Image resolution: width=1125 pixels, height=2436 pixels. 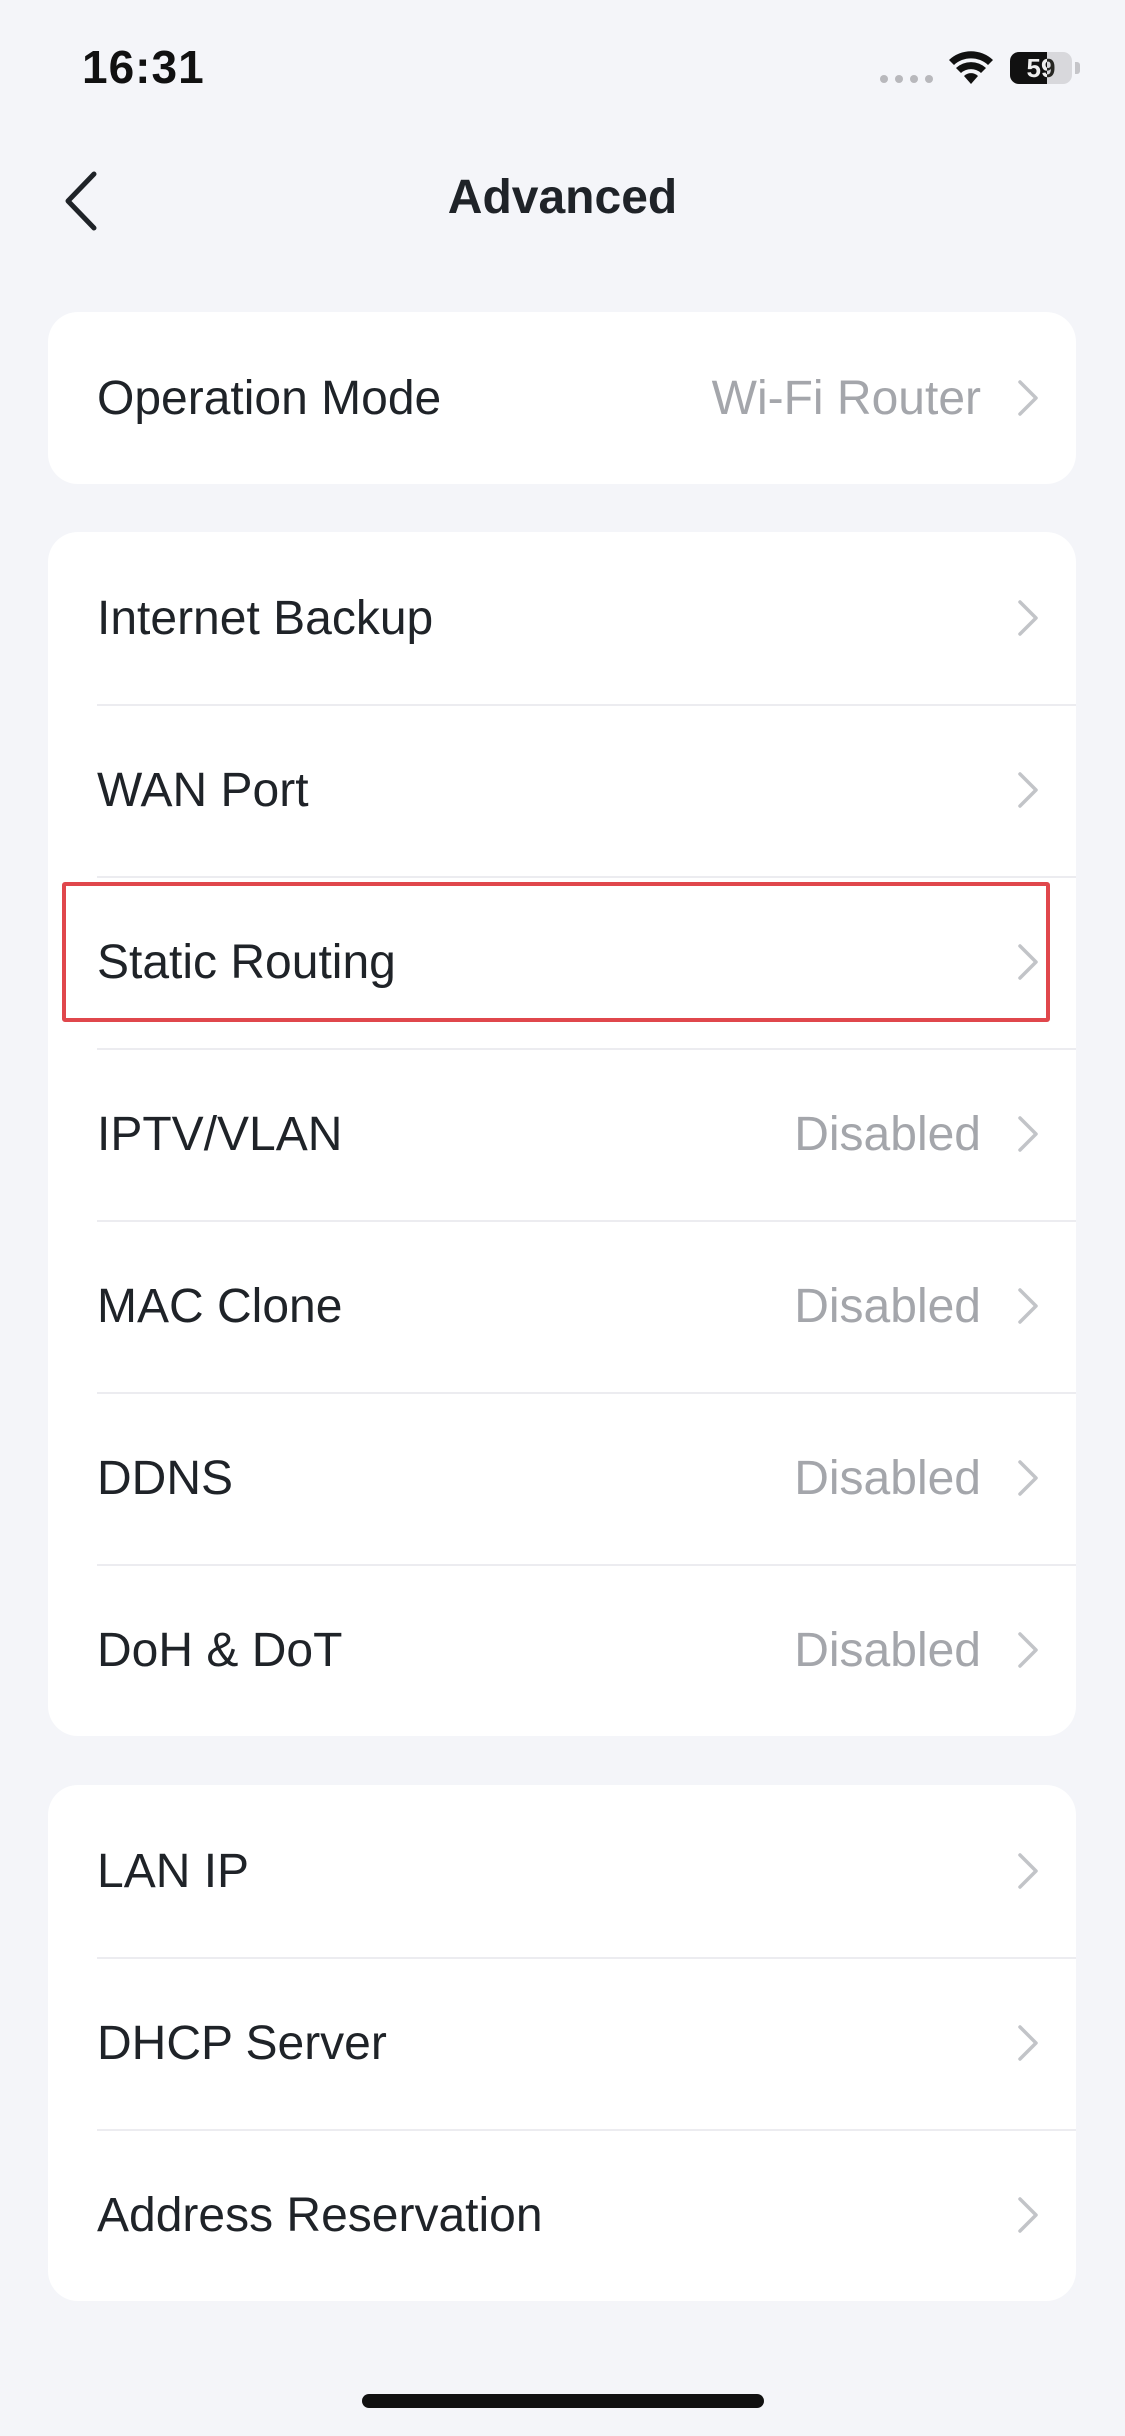 I want to click on battery-level: 59, so click(x=1041, y=68).